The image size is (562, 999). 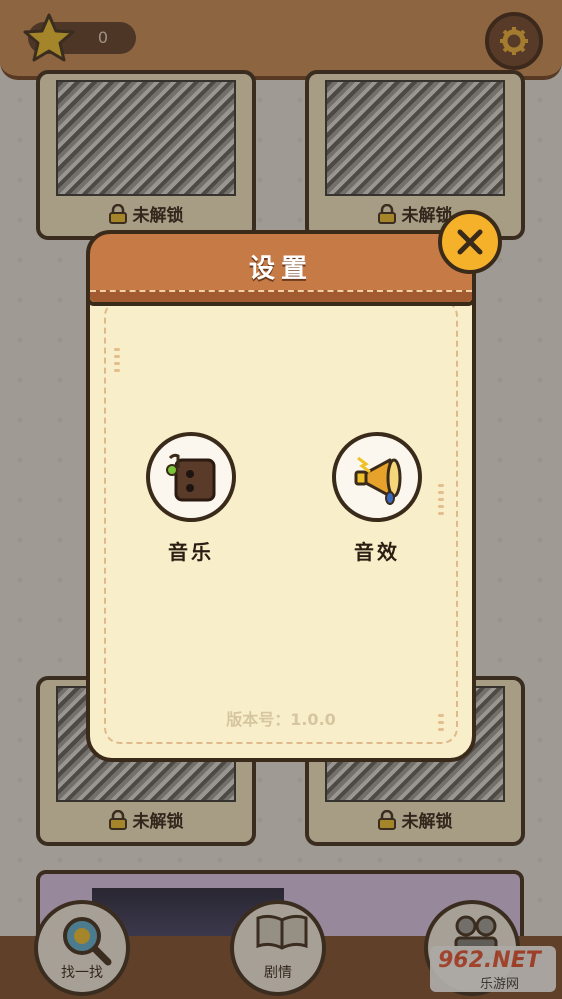 I want to click on music-toggle: 音乐, so click(x=191, y=498).